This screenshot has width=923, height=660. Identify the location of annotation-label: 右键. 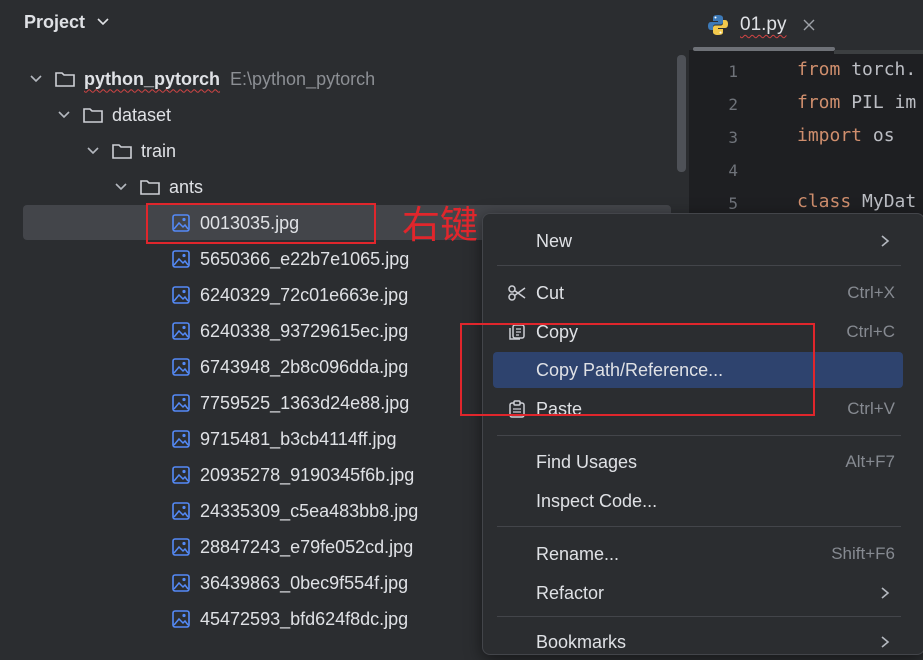
(440, 225).